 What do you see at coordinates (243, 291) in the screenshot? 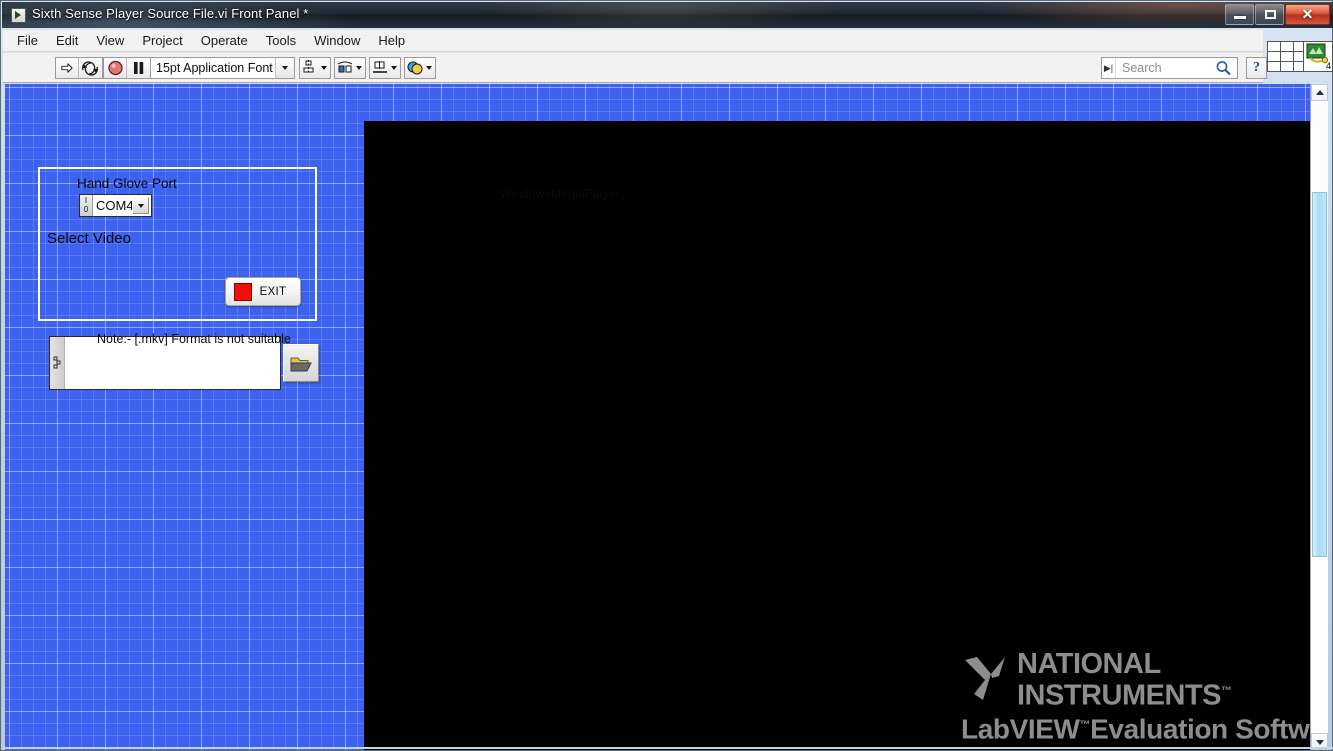
I see `exit-led-indicator` at bounding box center [243, 291].